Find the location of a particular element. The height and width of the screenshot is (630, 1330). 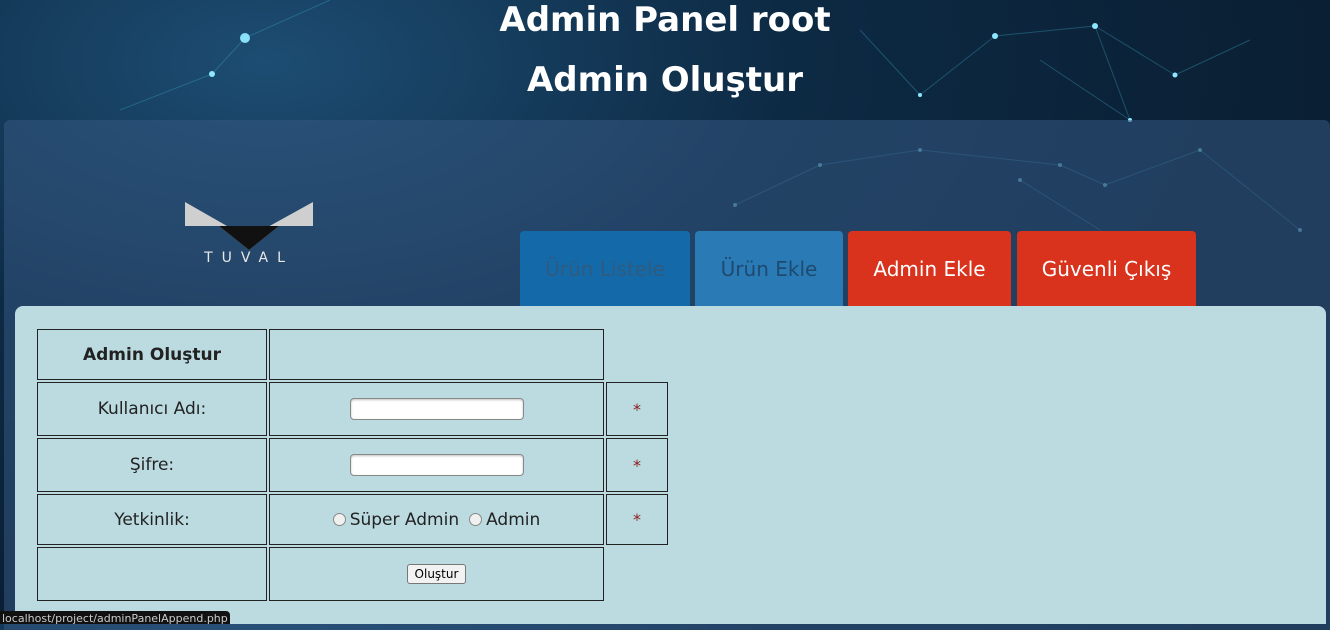

username-input is located at coordinates (436, 409).